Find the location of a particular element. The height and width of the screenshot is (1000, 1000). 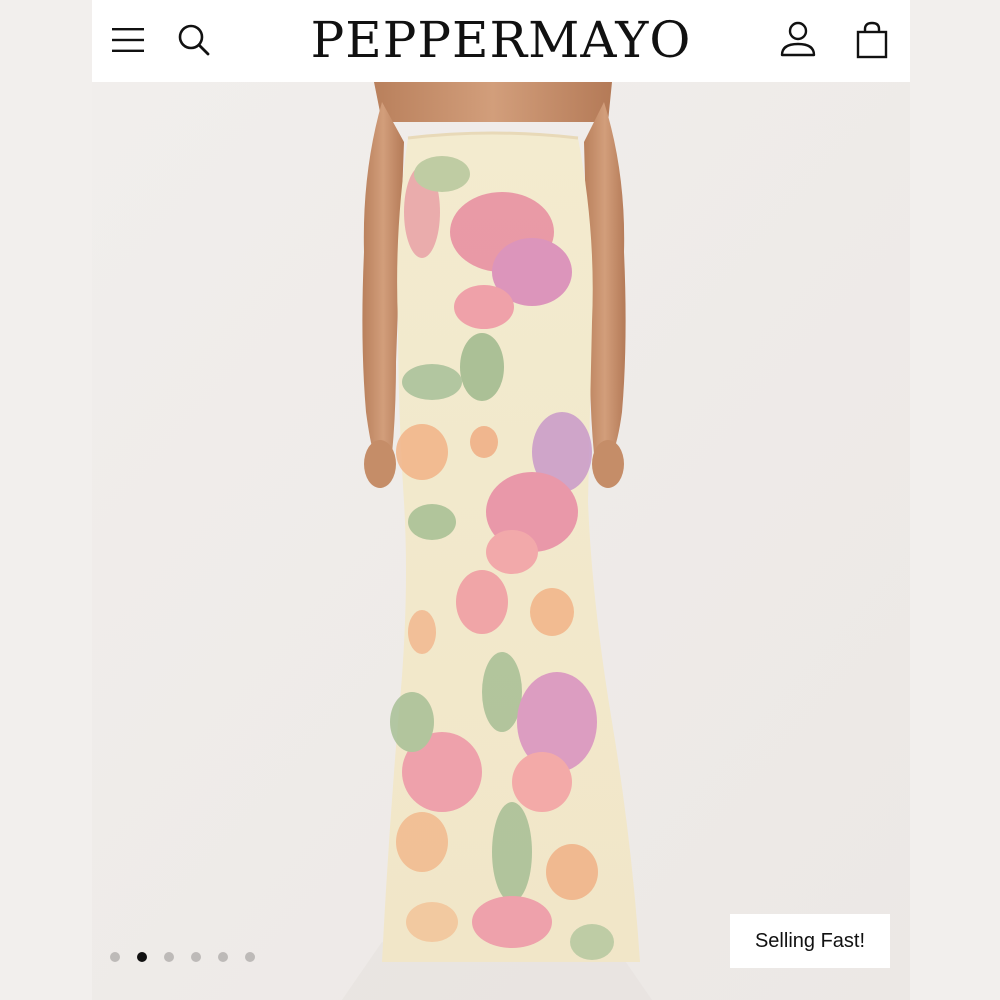

menu-icon is located at coordinates (128, 40).